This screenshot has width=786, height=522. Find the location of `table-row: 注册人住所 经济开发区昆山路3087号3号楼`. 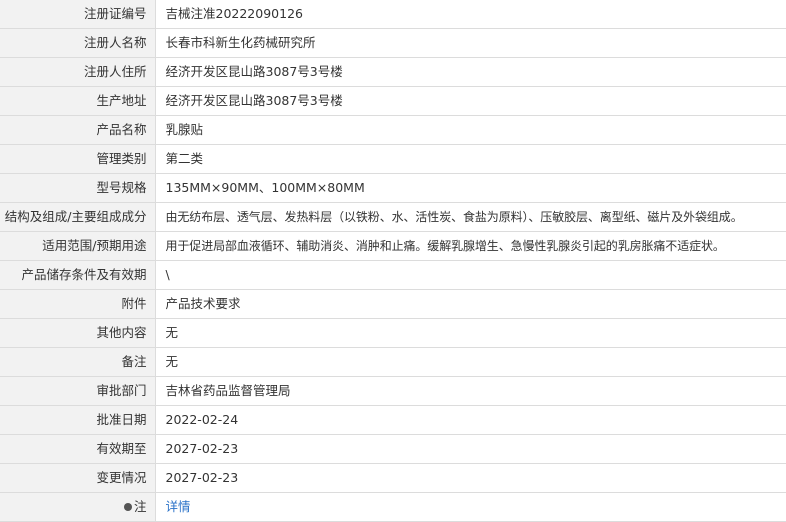

table-row: 注册人住所 经济开发区昆山路3087号3号楼 is located at coordinates (393, 72).